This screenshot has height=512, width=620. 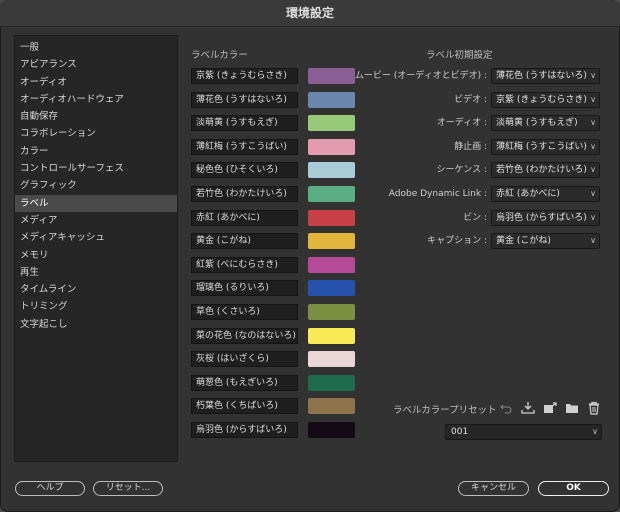 I want to click on label-name-field: 赤紅 (あかべに), so click(x=244, y=217).